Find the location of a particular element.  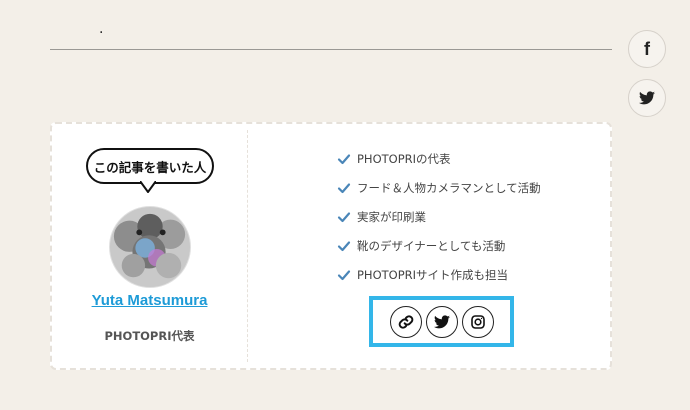

twitter-link-button is located at coordinates (441, 321).